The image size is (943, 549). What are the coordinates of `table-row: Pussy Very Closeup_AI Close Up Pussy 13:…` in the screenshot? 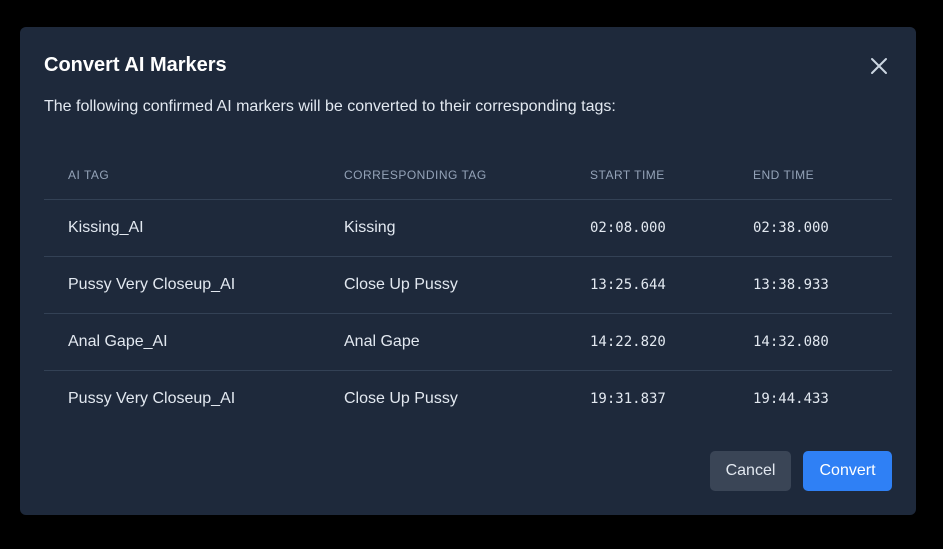 It's located at (468, 285).